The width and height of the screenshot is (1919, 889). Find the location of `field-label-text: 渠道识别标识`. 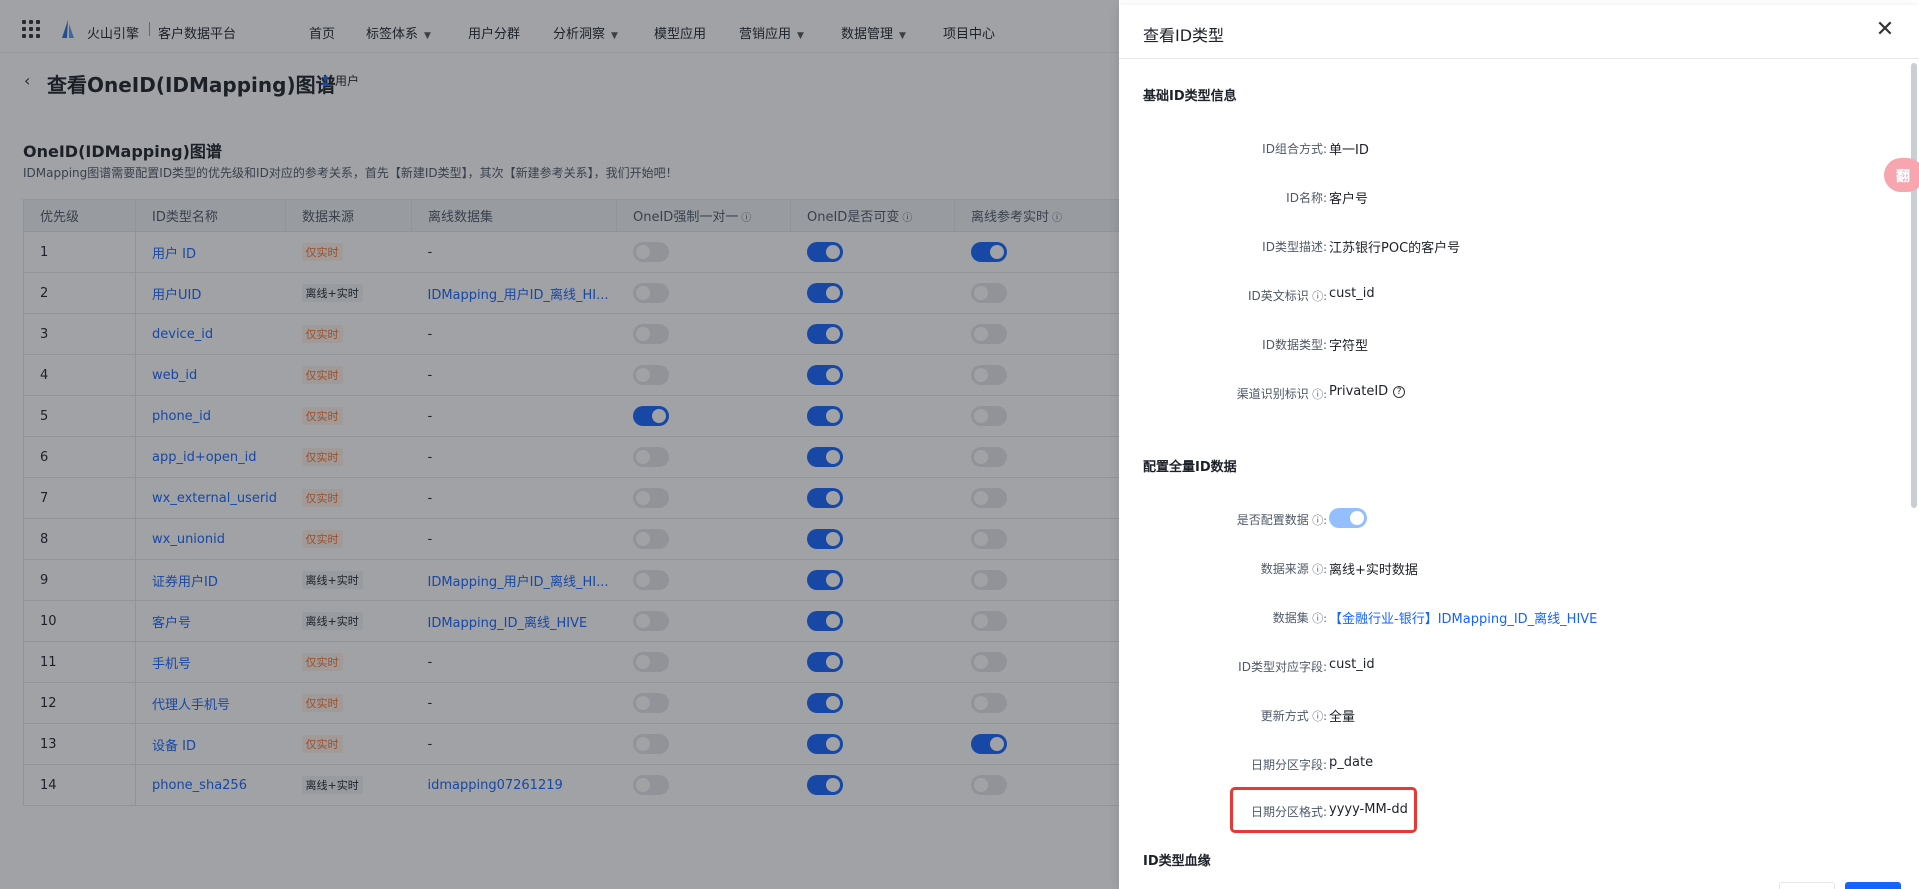

field-label-text: 渠道识别标识 is located at coordinates (1272, 394).